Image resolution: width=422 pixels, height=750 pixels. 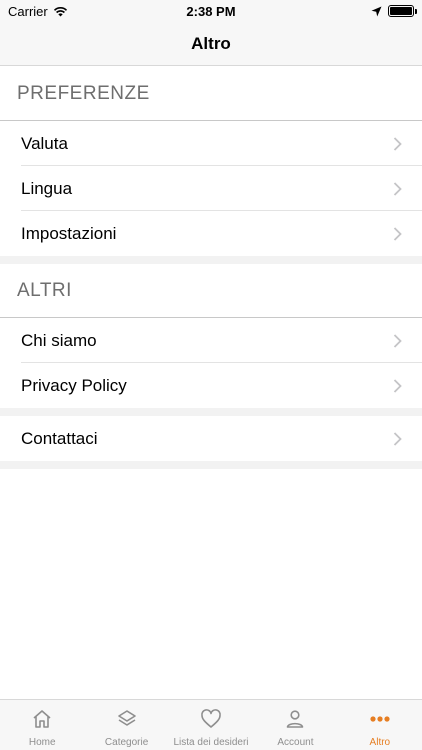 I want to click on section-header-preferenze: PREFERENZE, so click(x=211, y=94).